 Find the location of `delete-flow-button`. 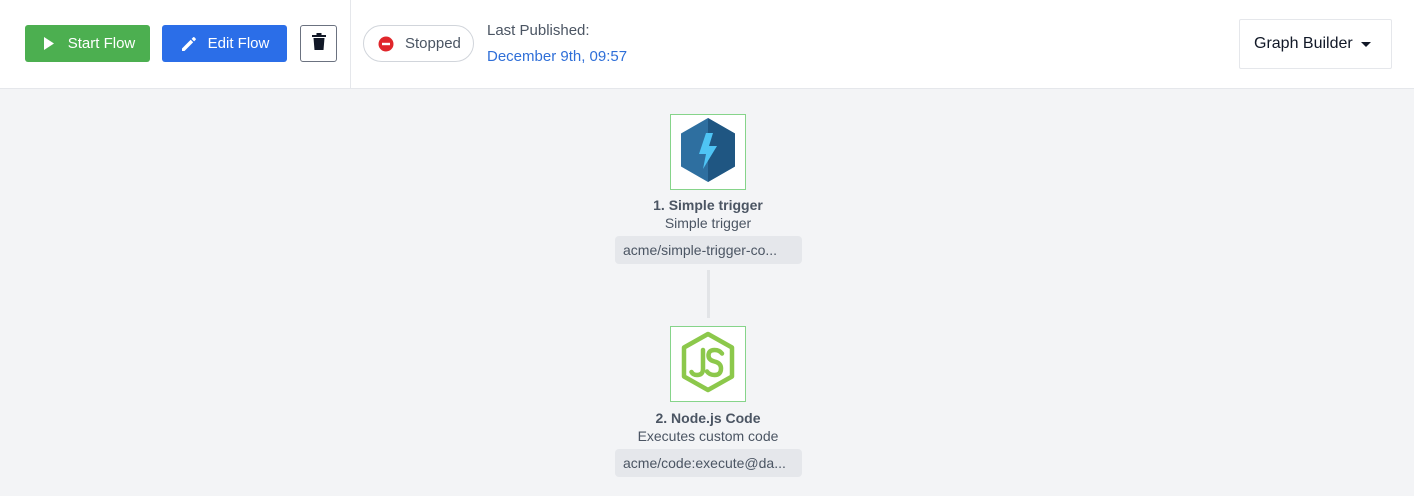

delete-flow-button is located at coordinates (318, 43).